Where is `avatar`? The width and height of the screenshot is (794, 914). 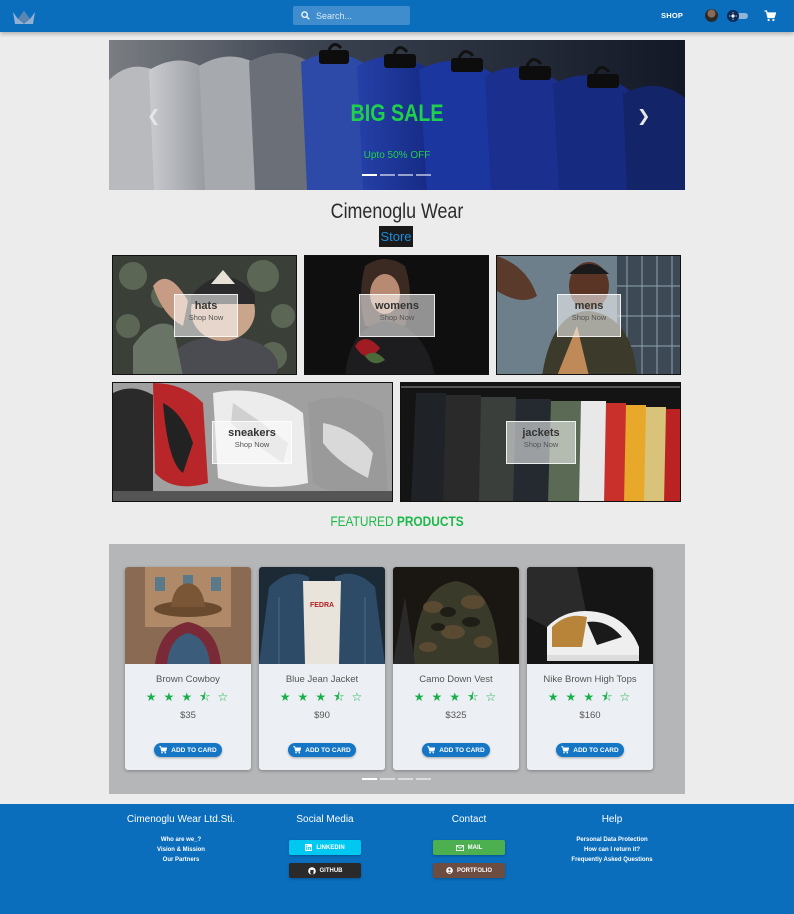 avatar is located at coordinates (711, 15).